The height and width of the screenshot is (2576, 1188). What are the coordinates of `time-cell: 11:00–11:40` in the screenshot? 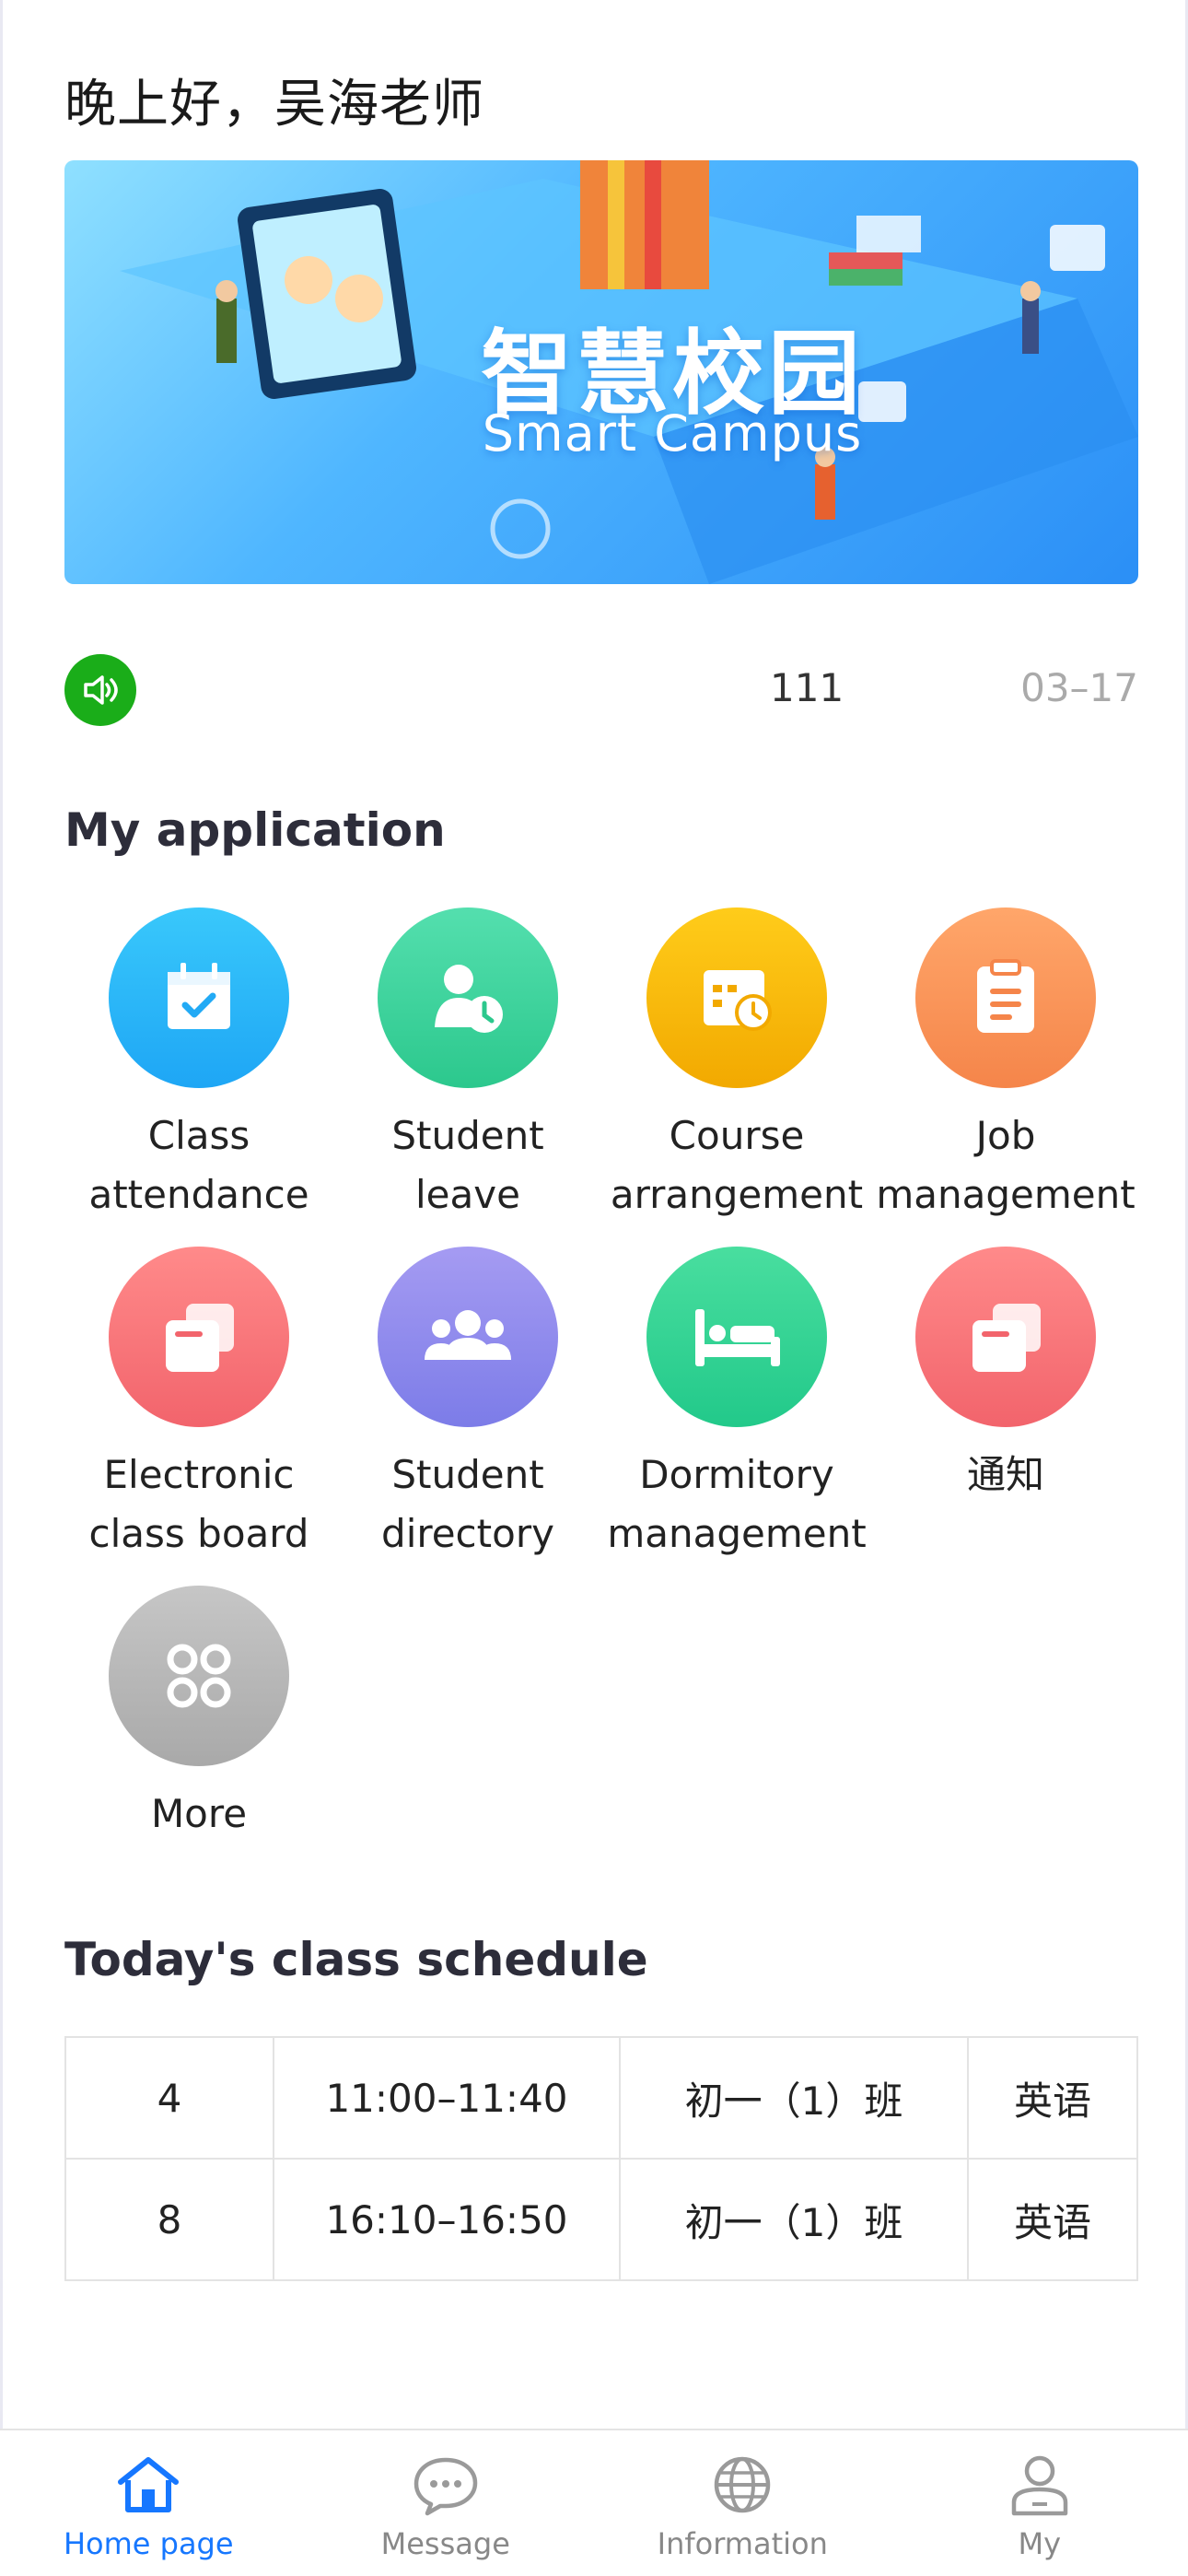 It's located at (447, 2098).